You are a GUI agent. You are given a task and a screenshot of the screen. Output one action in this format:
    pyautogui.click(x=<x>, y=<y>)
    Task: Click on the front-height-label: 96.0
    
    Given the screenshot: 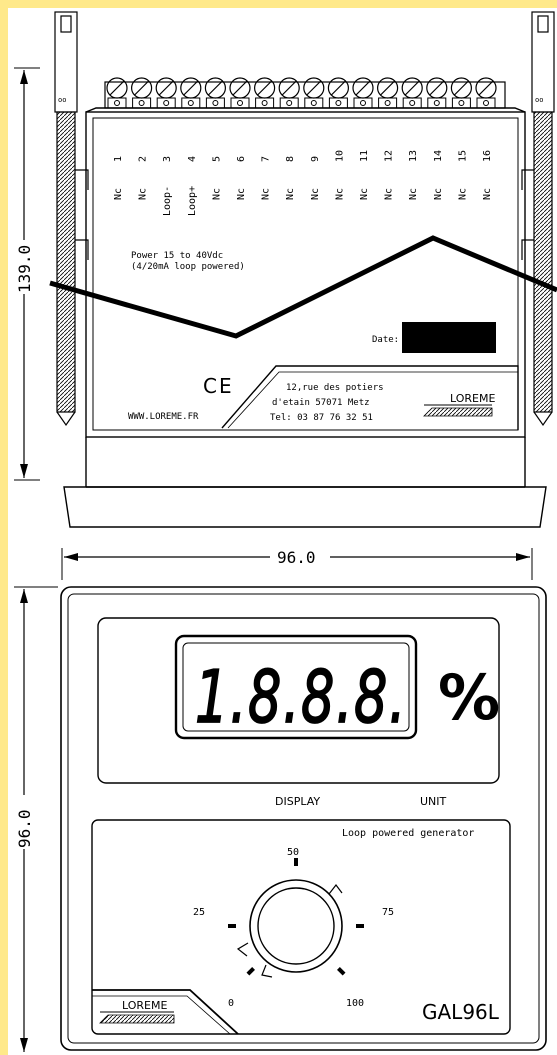 What is the action you would take?
    pyautogui.click(x=24, y=828)
    